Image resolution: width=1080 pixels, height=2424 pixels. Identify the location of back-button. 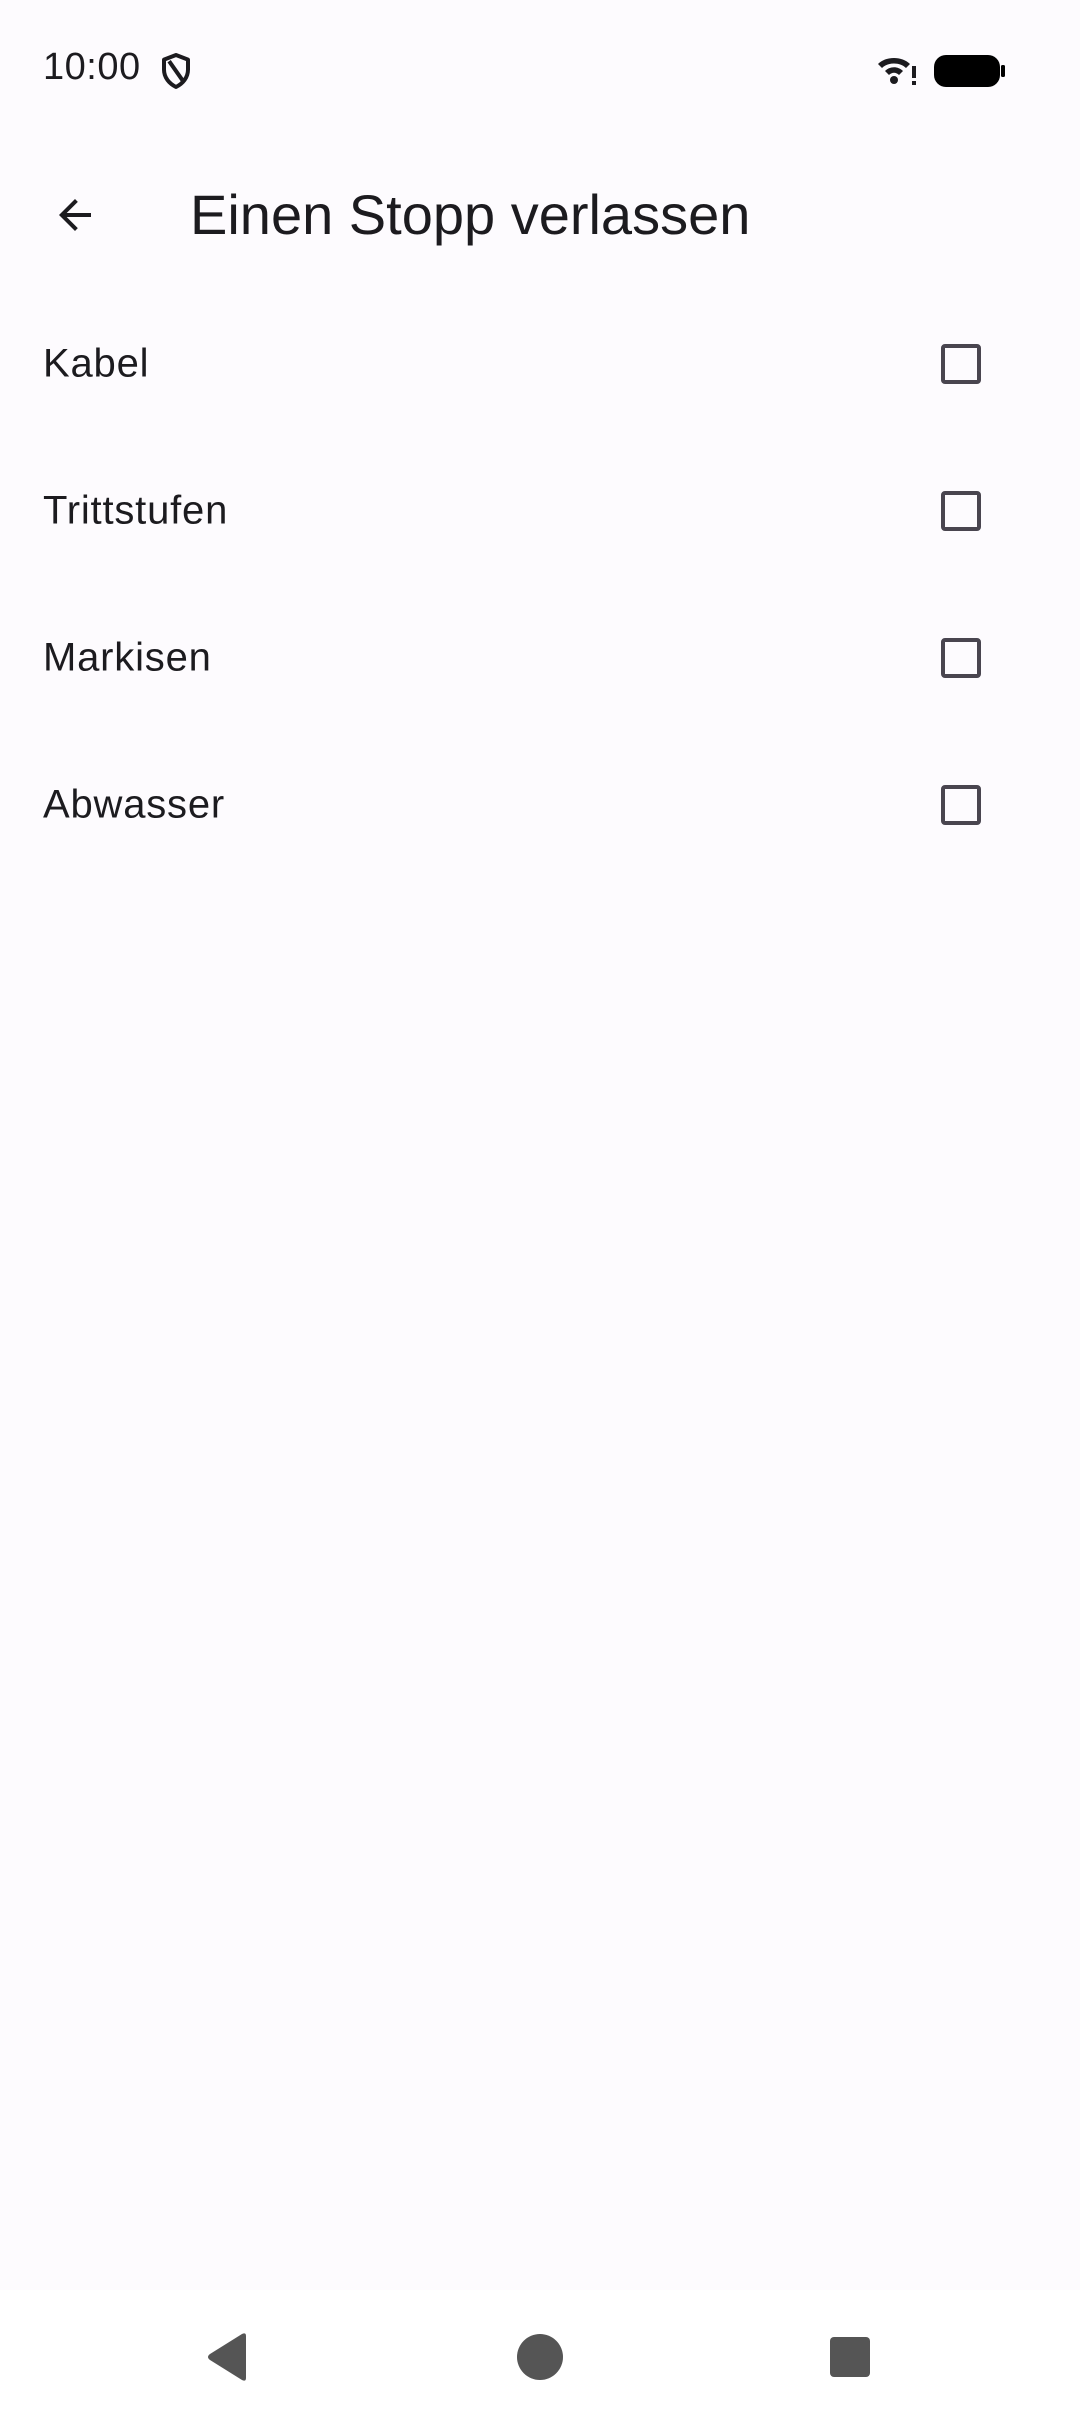
(75, 215).